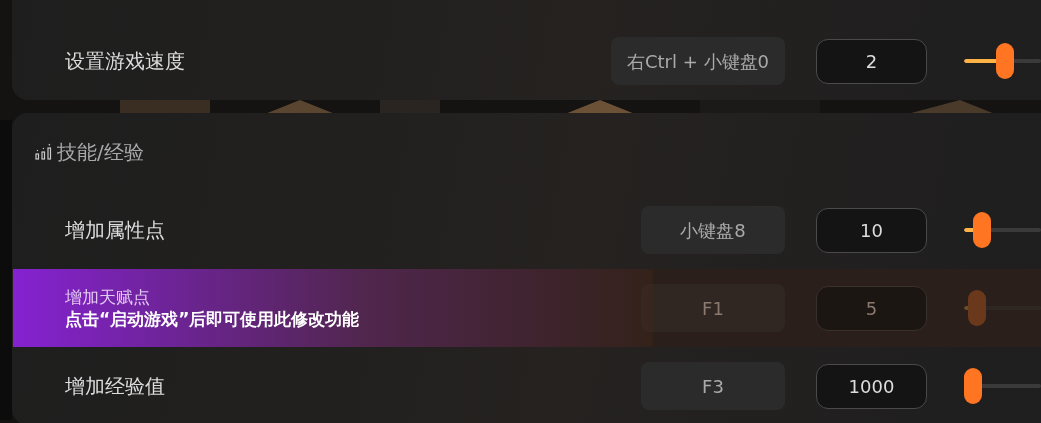  What do you see at coordinates (125, 61) in the screenshot?
I see `row-label: 设置游戏速度` at bounding box center [125, 61].